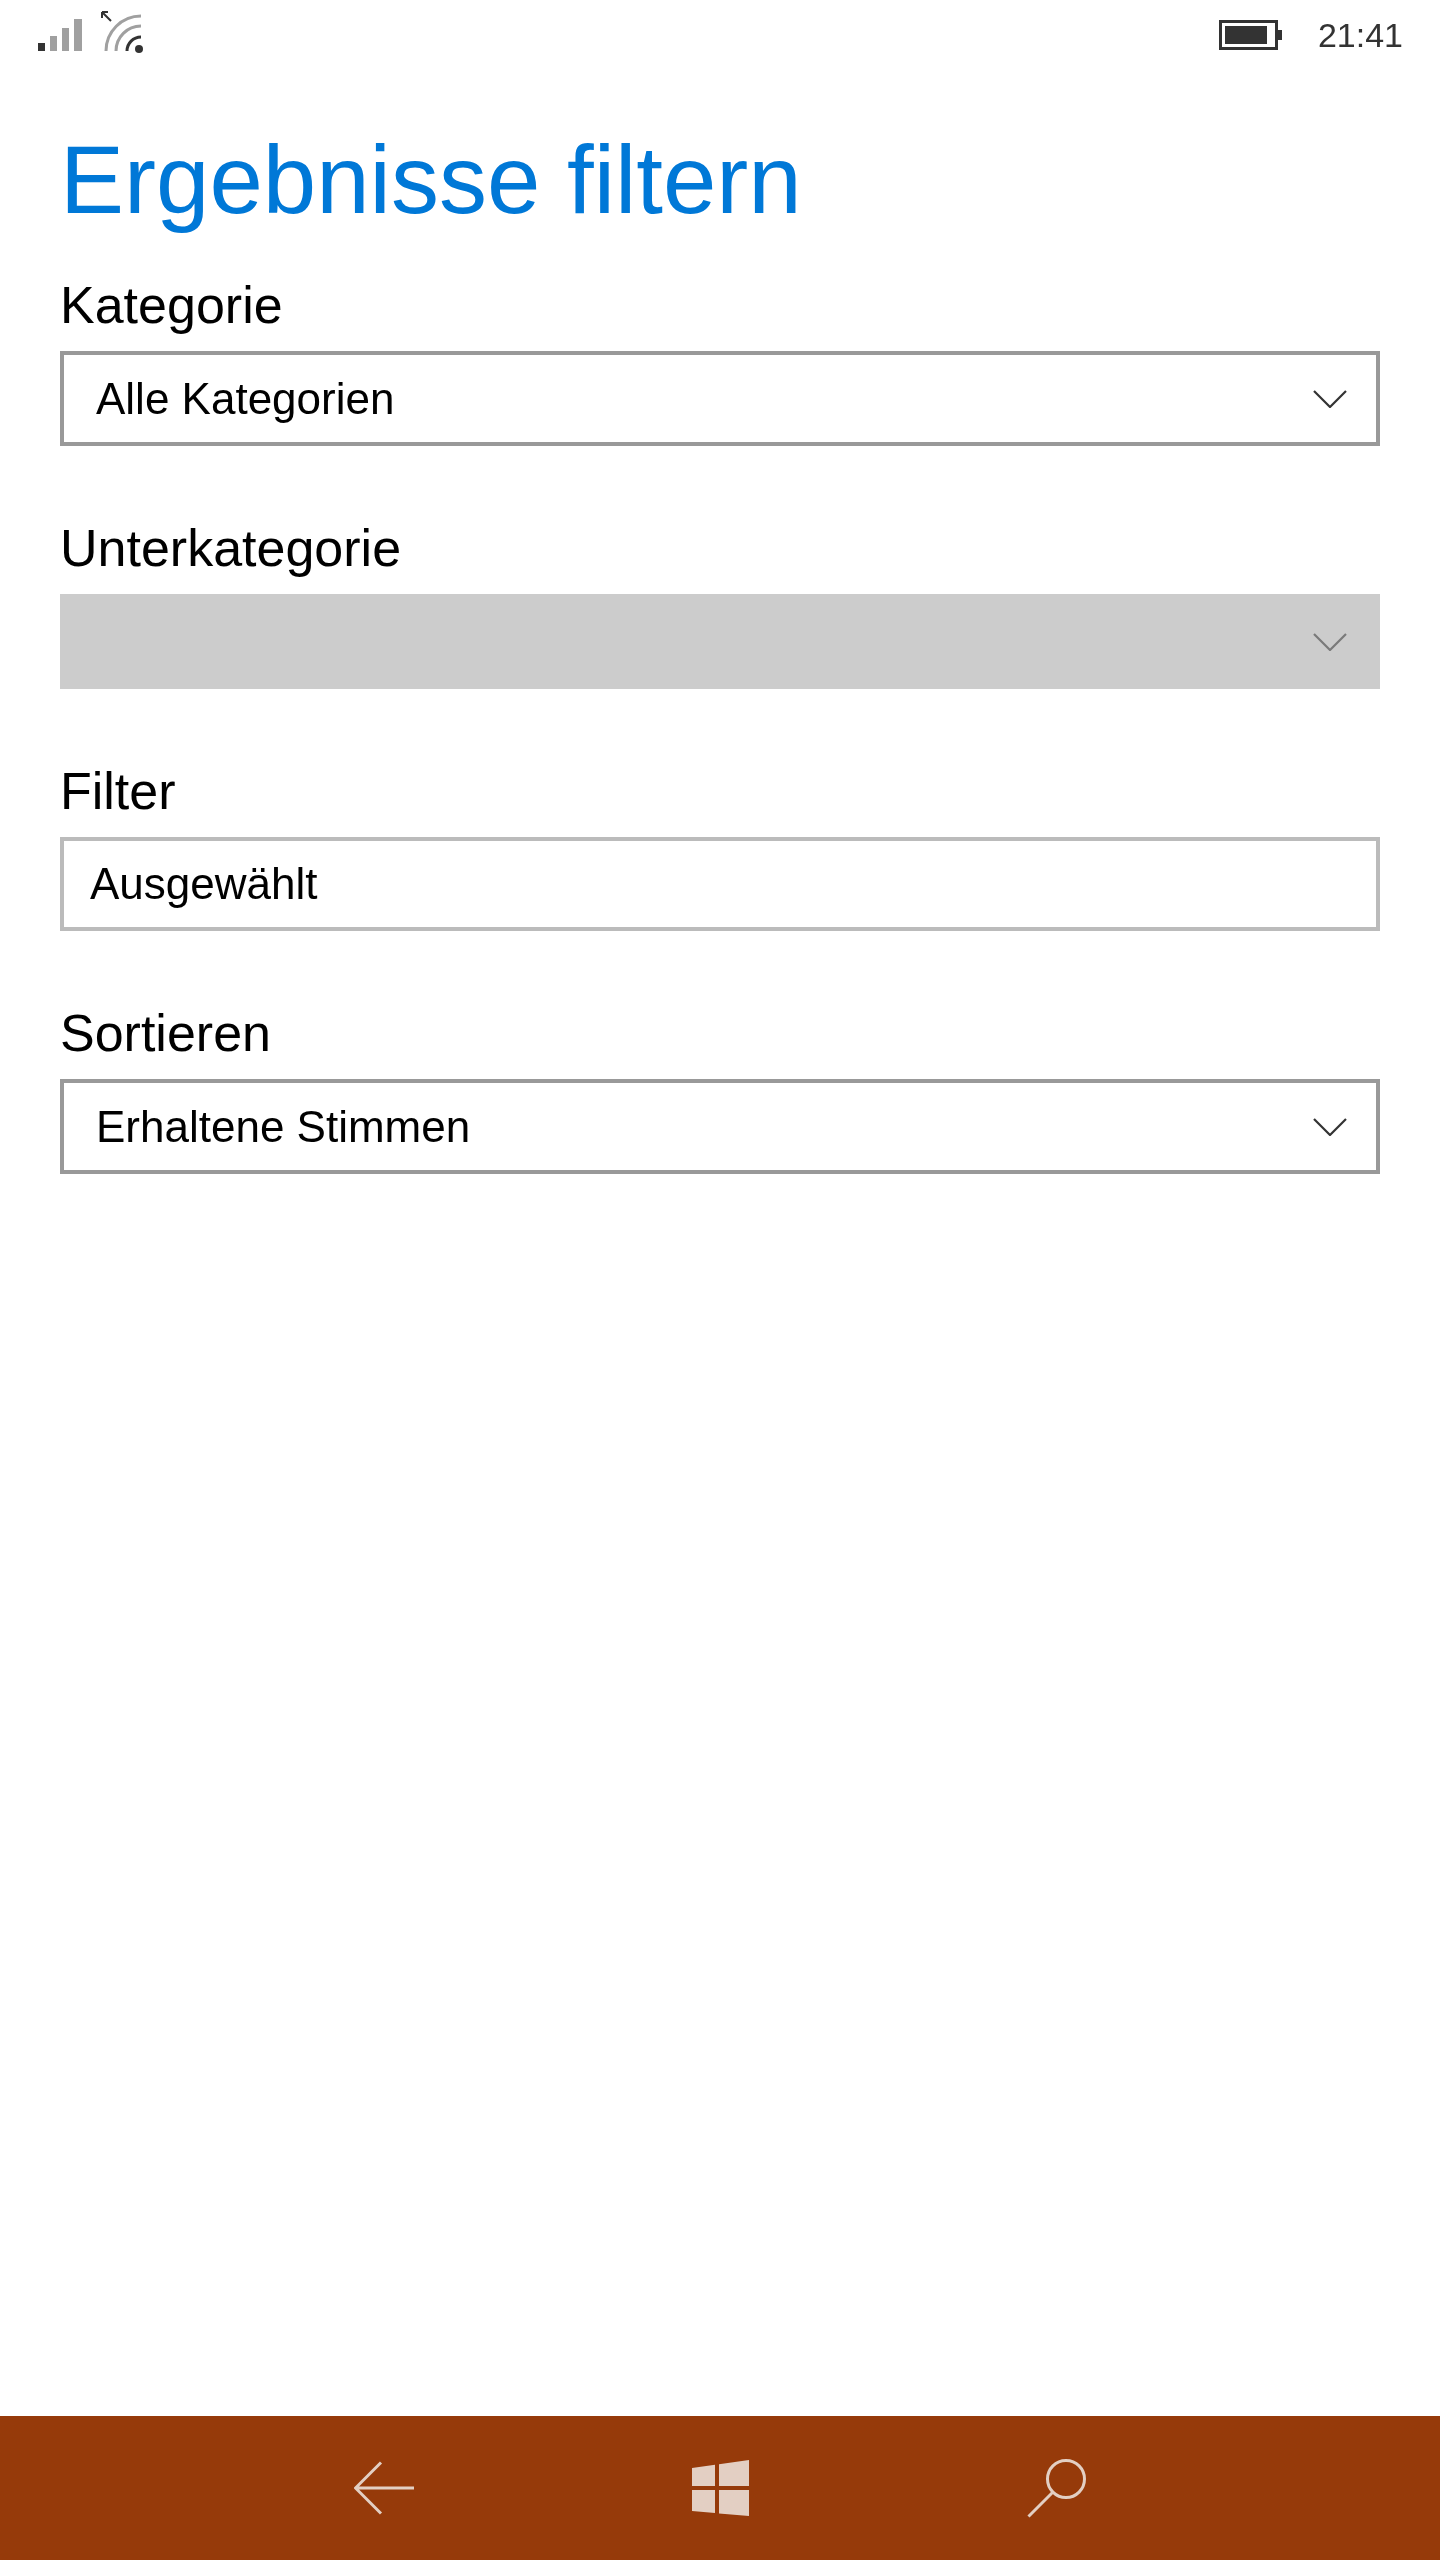 Image resolution: width=1440 pixels, height=2560 pixels. What do you see at coordinates (1056, 2488) in the screenshot?
I see `search-icon` at bounding box center [1056, 2488].